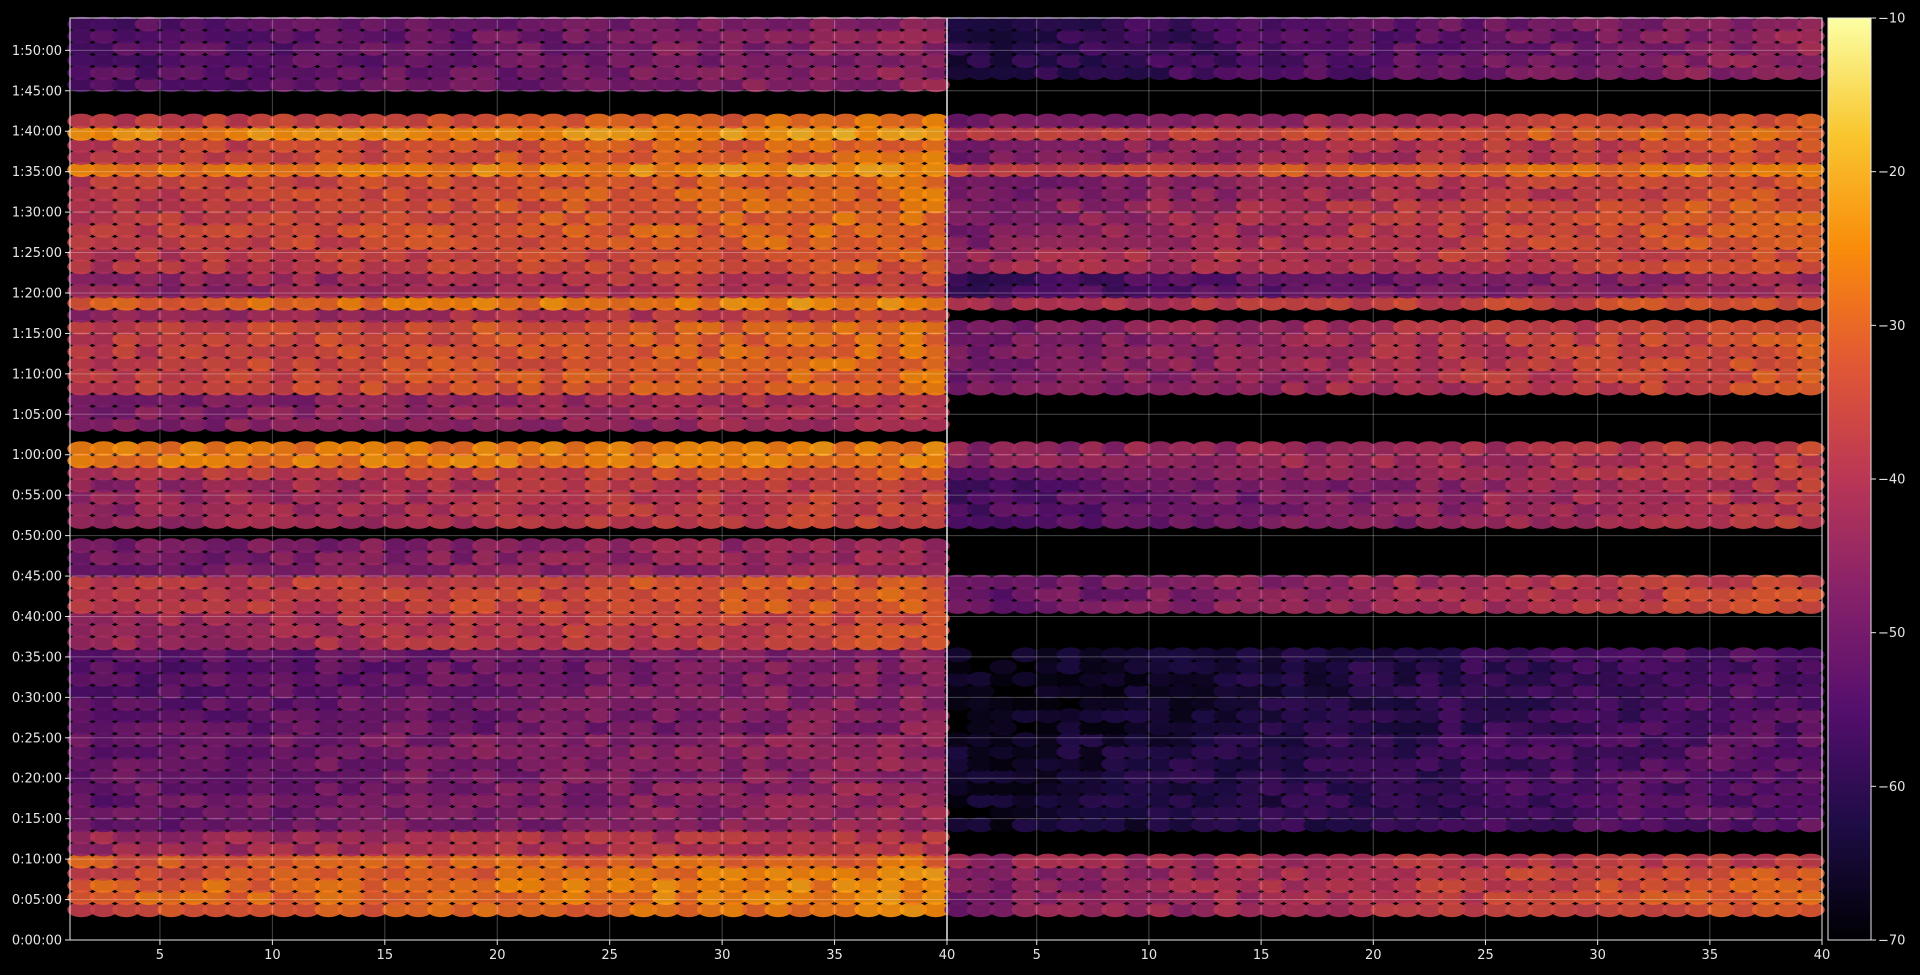 The height and width of the screenshot is (975, 1920). Describe the element at coordinates (37, 779) in the screenshot. I see `y-tick-label: 0:20:00` at that location.